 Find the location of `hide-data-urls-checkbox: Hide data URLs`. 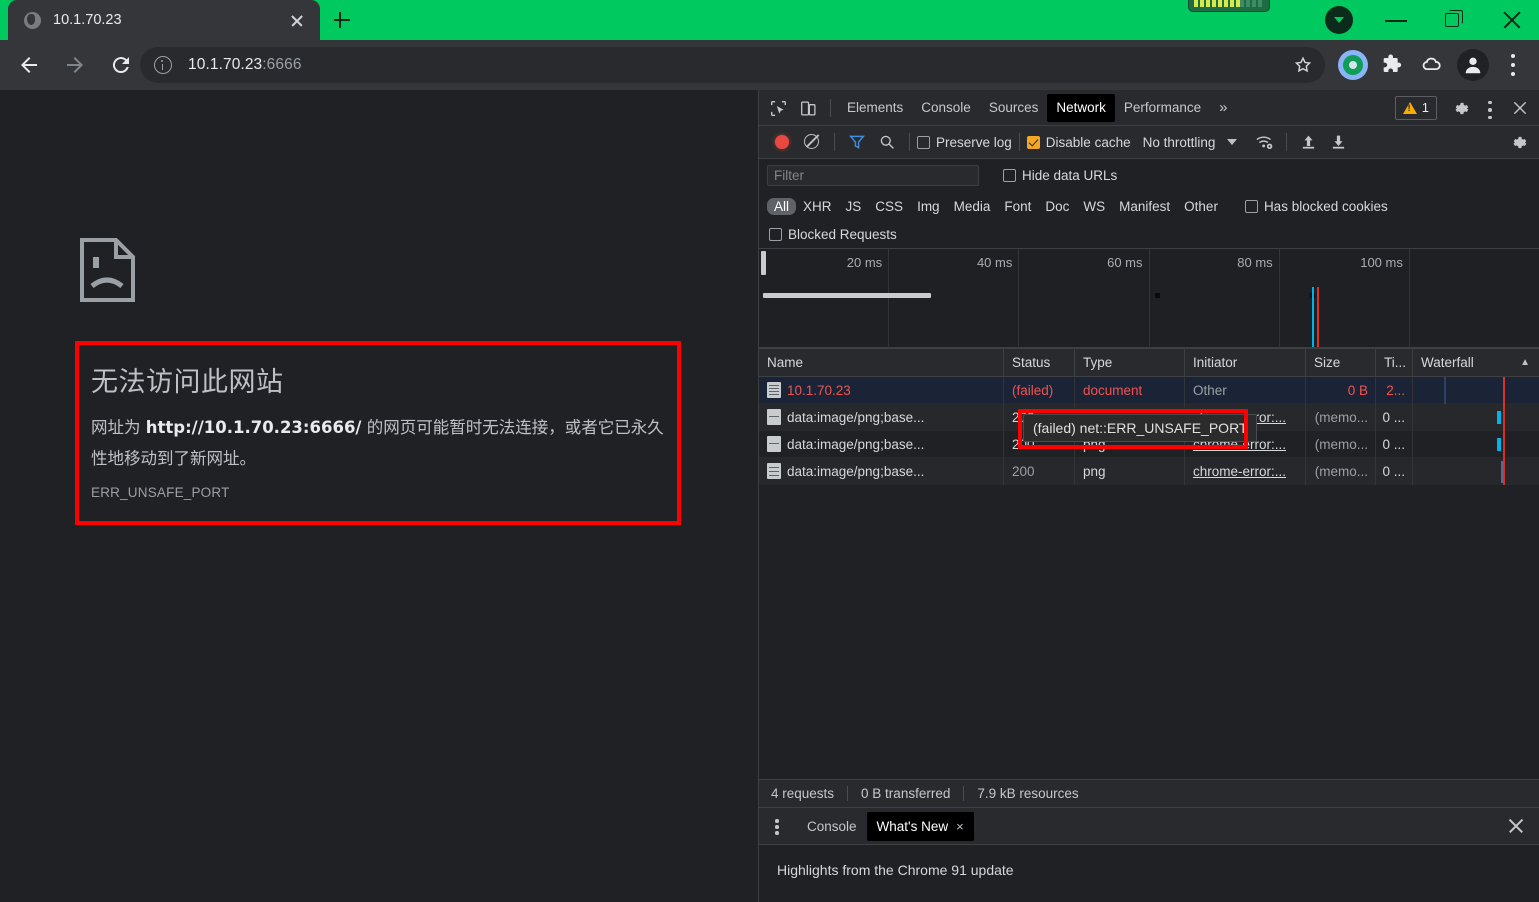

hide-data-urls-checkbox: Hide data URLs is located at coordinates (1060, 175).